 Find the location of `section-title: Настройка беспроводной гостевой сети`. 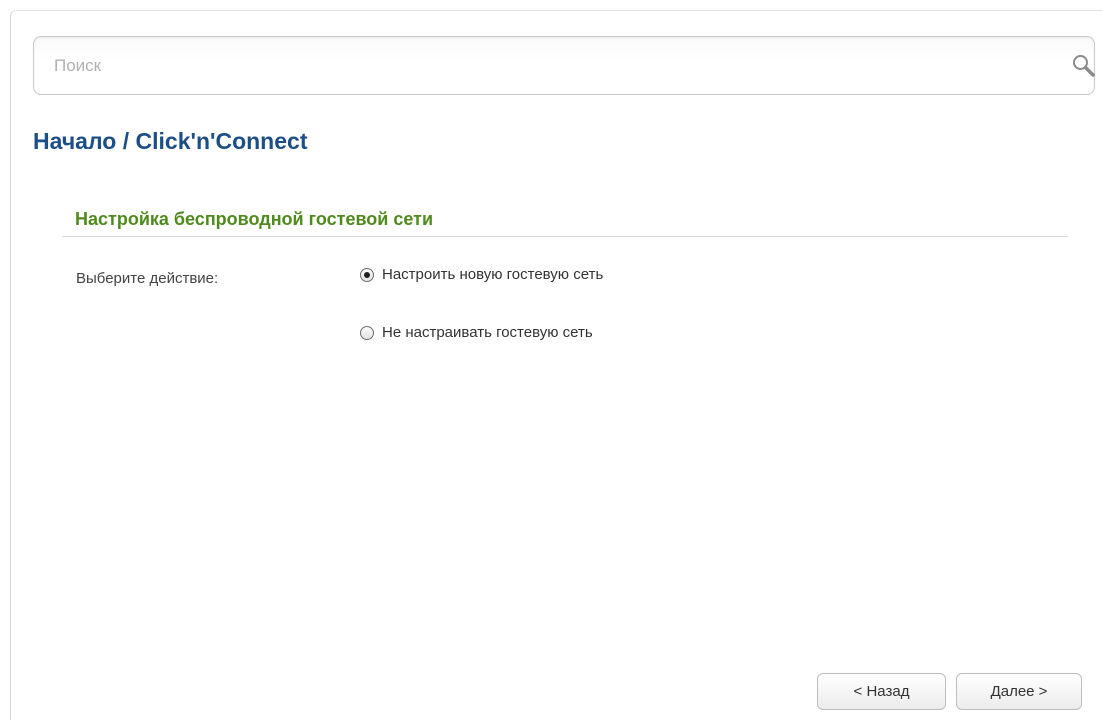

section-title: Настройка беспроводной гостевой сети is located at coordinates (254, 219).